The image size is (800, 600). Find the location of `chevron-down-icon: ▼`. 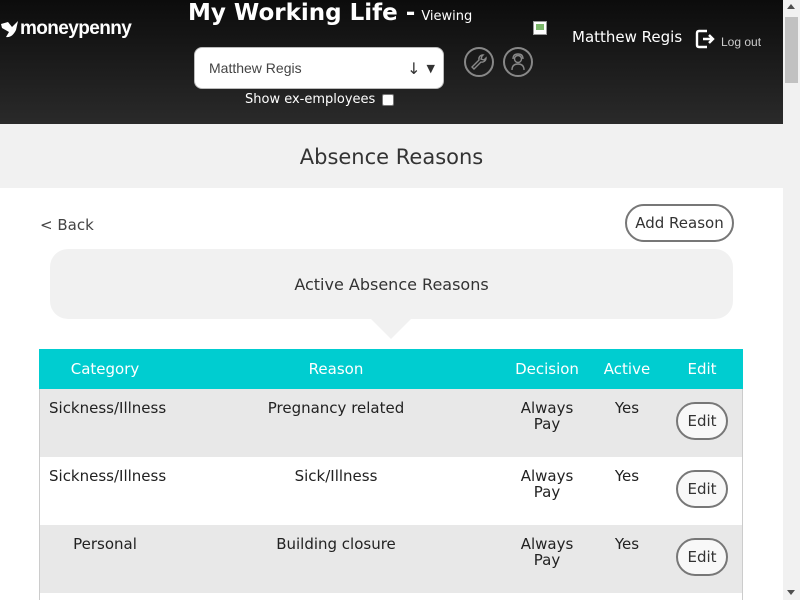

chevron-down-icon: ▼ is located at coordinates (430, 68).